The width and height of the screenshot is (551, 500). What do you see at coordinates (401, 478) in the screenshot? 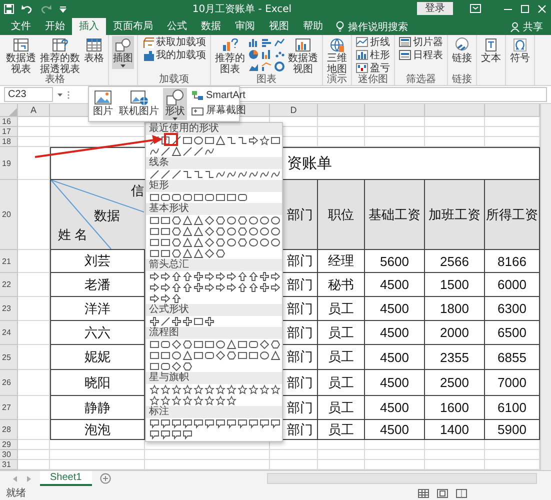
I see `horizontal-scrollbar` at bounding box center [401, 478].